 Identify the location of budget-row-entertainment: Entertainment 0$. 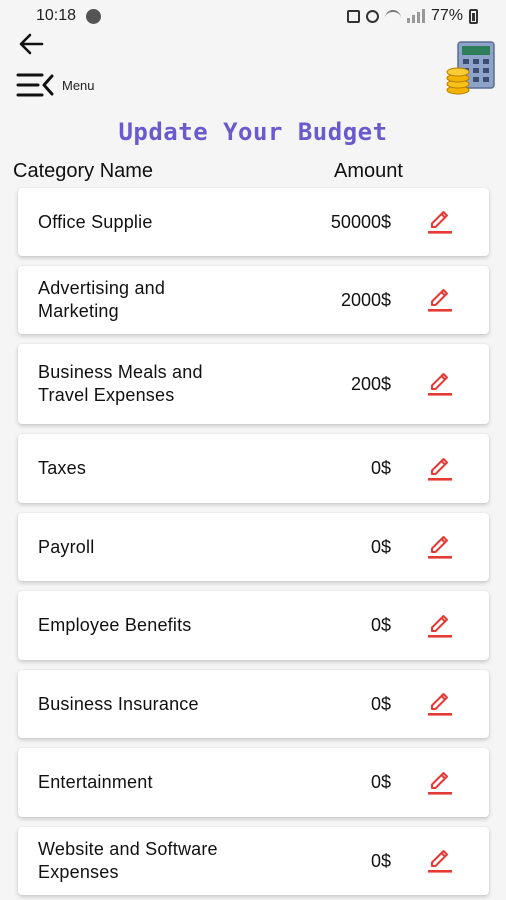
(253, 782).